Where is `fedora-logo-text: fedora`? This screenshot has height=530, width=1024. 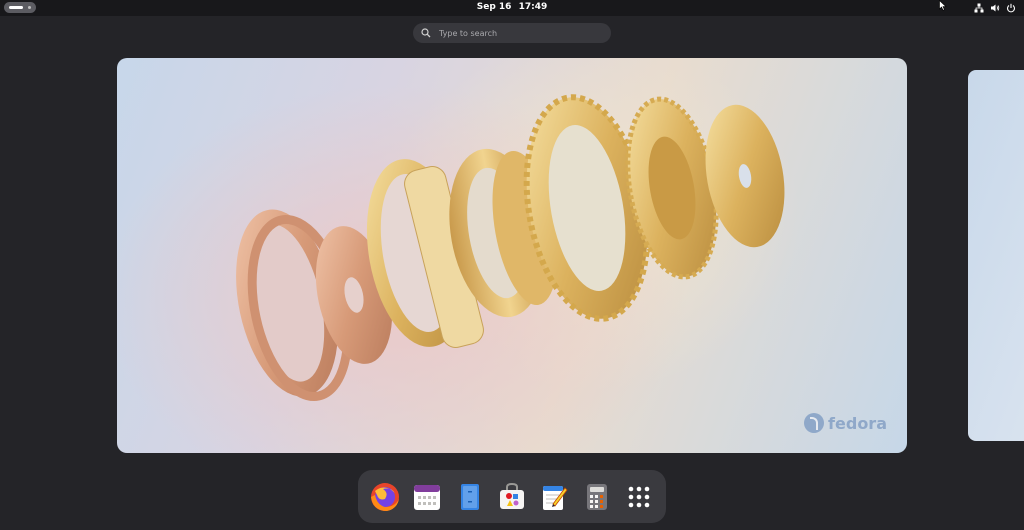 fedora-logo-text: fedora is located at coordinates (857, 423).